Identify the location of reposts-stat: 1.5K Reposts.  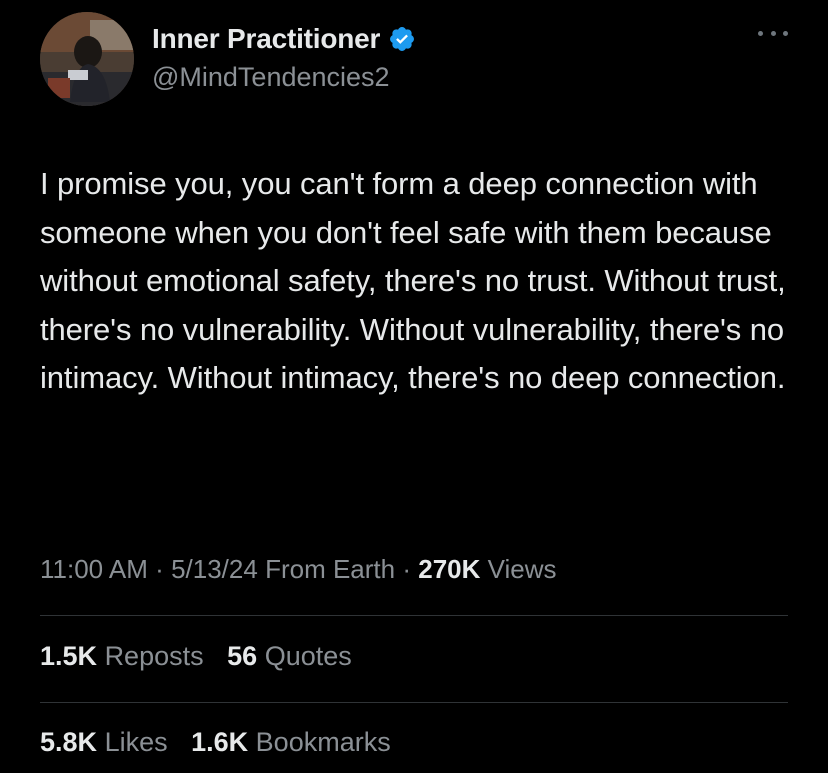
(122, 656).